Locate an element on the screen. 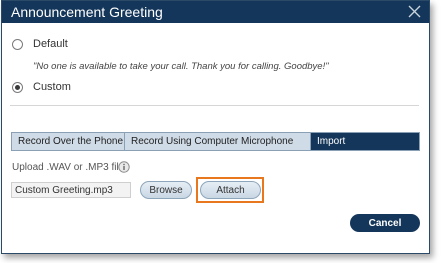  default-option: Default is located at coordinates (40, 44).